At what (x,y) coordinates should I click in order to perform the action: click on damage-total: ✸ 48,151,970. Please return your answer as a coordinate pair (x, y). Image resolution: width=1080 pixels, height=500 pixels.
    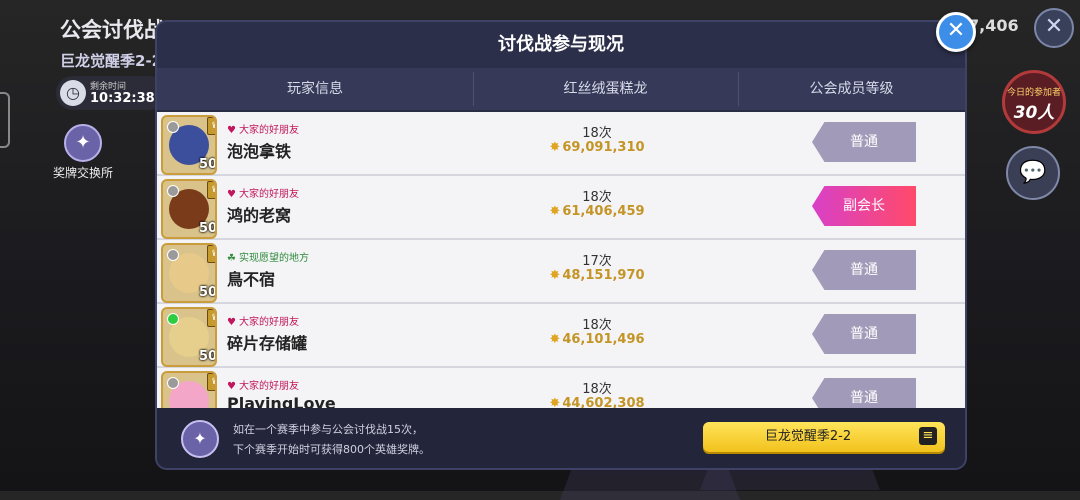
    Looking at the image, I should click on (597, 275).